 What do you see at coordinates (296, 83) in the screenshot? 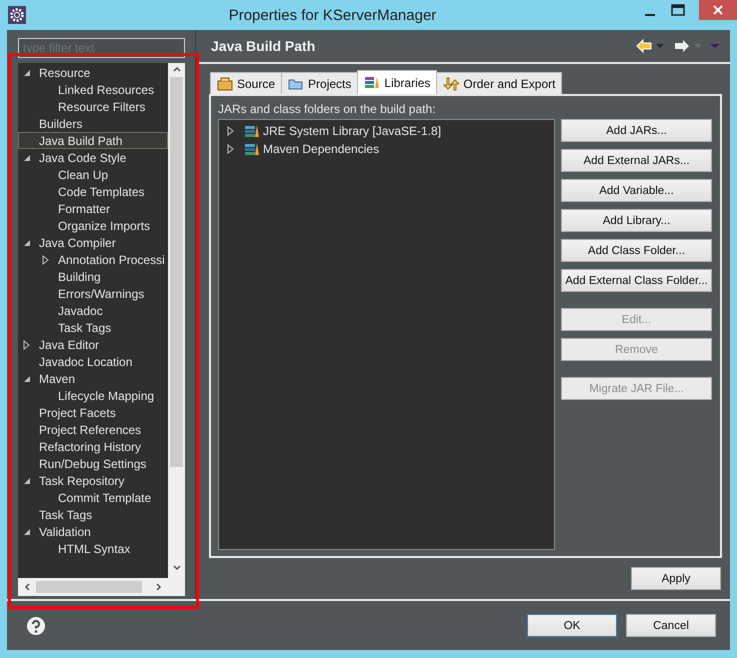
I see `folder-icon` at bounding box center [296, 83].